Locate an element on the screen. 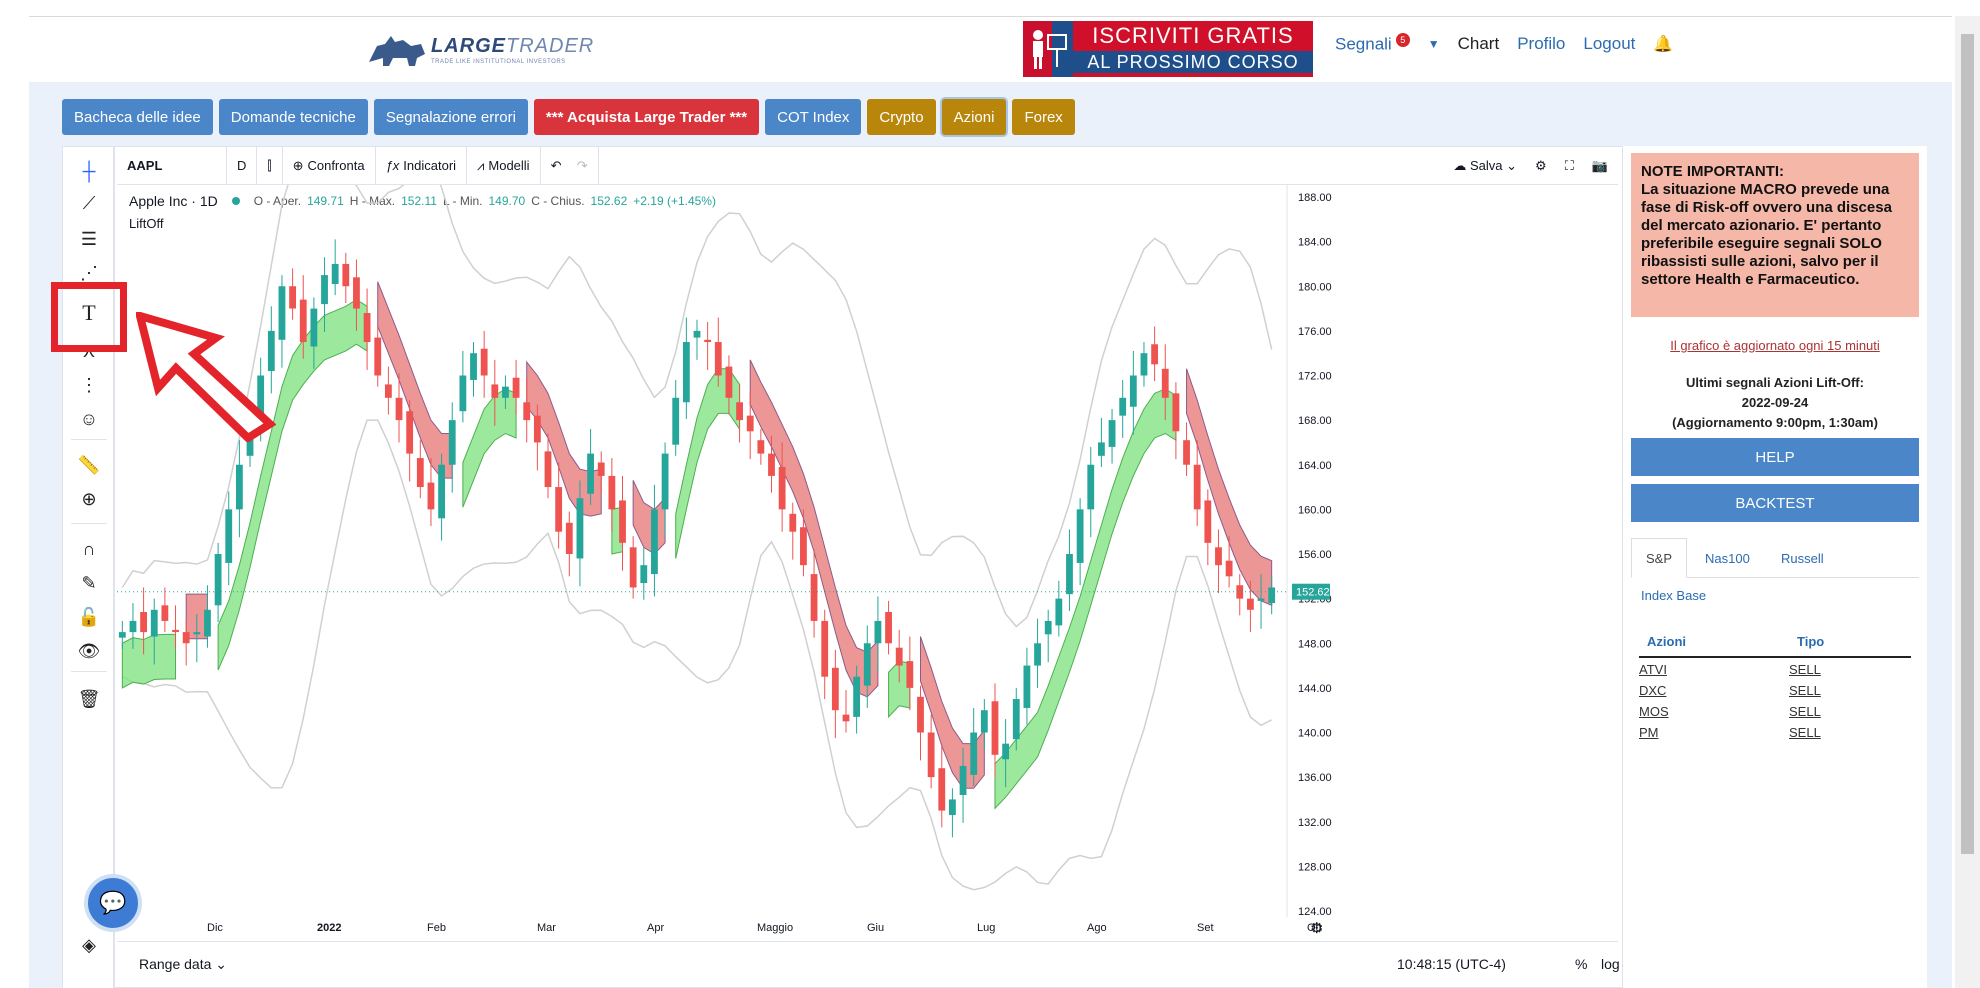 The width and height of the screenshot is (1980, 988). redo-icon: ↷ is located at coordinates (582, 166).